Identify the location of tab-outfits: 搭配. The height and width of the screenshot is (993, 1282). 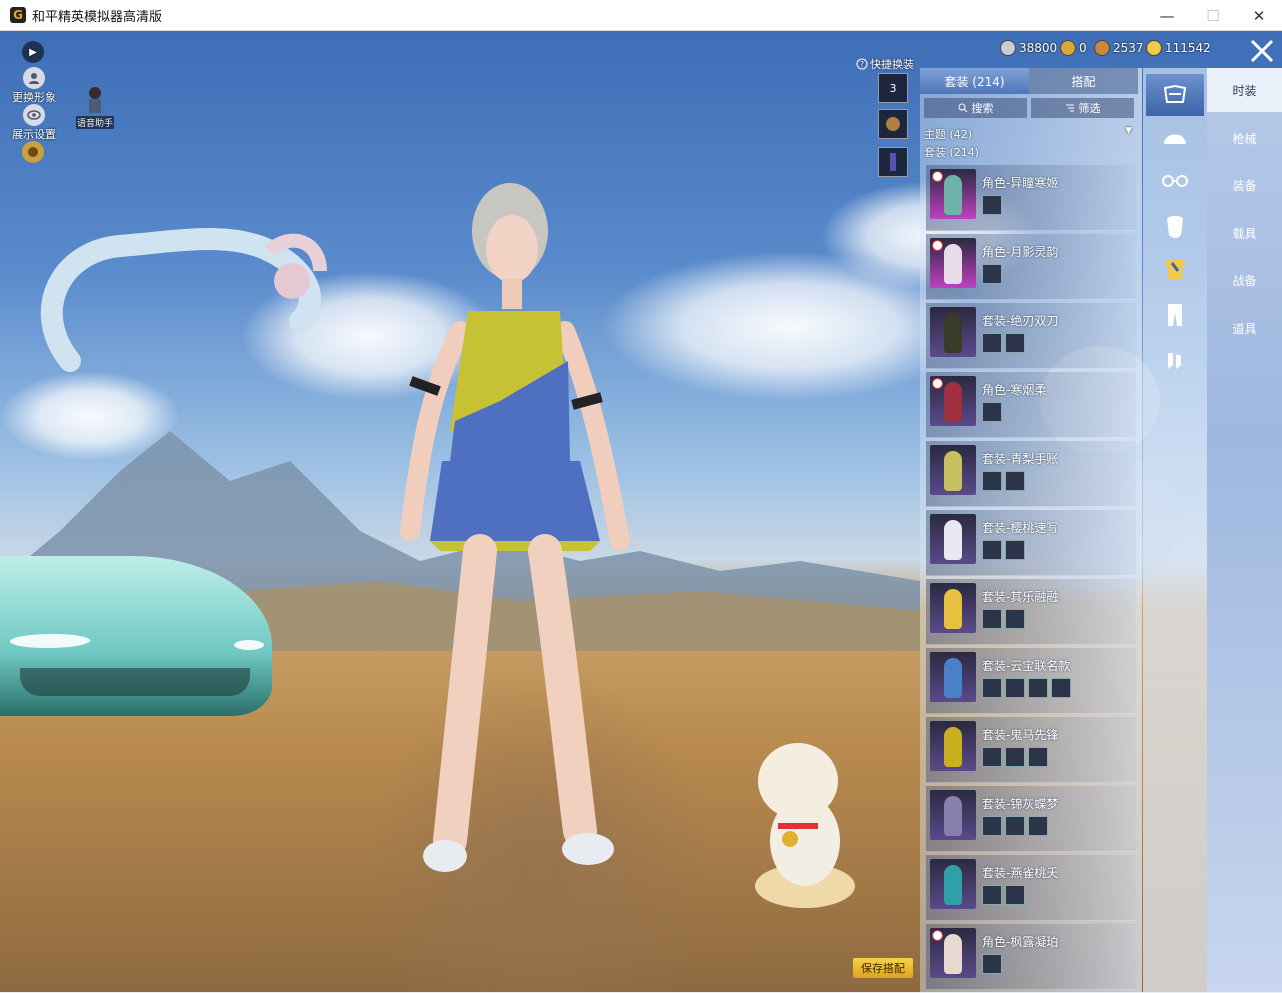
(1083, 81).